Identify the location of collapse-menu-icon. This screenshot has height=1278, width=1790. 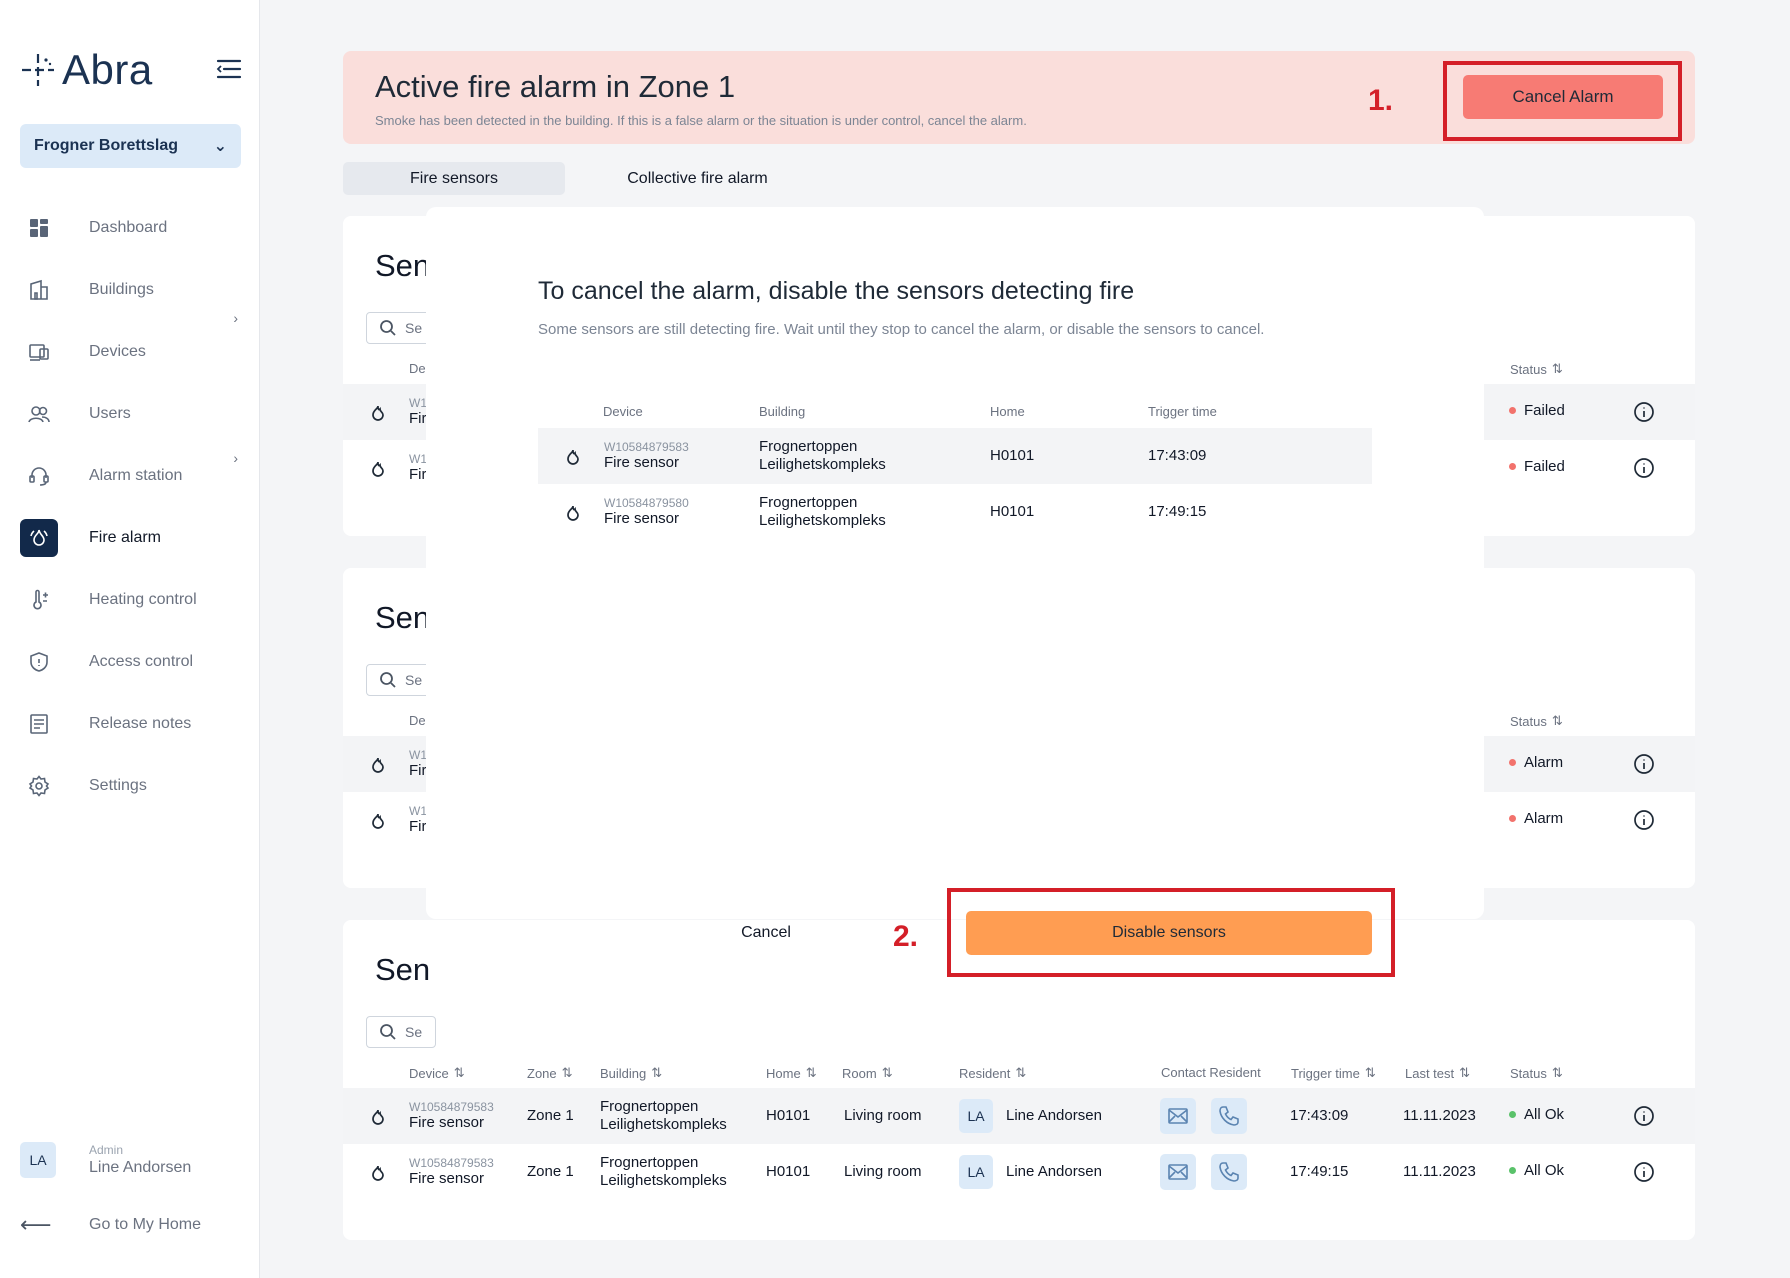
(229, 69).